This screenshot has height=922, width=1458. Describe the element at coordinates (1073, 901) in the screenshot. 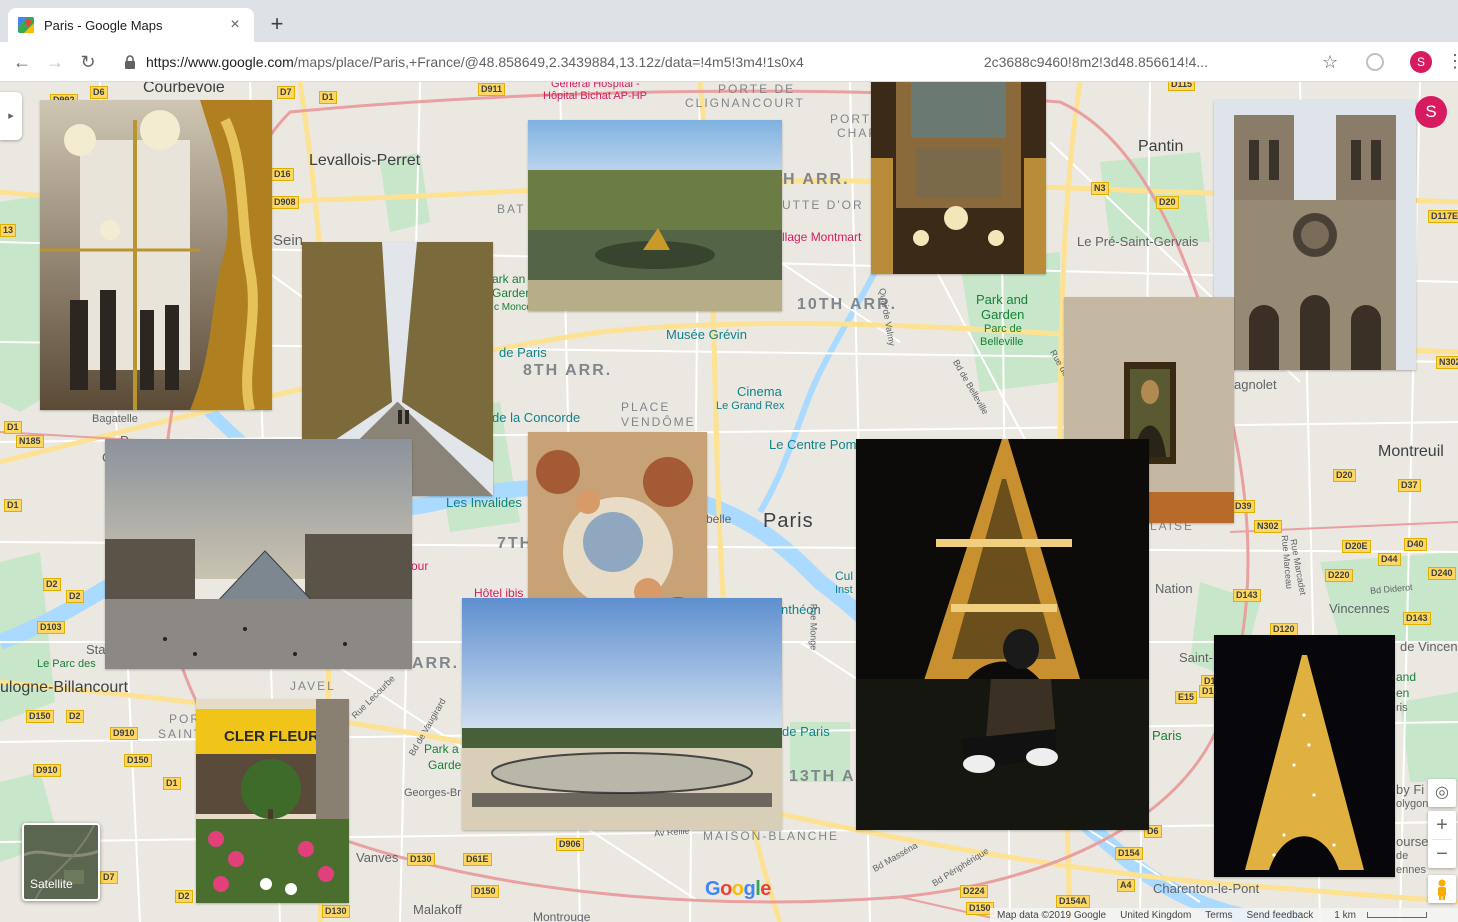

I see `road-shield: D154A` at that location.